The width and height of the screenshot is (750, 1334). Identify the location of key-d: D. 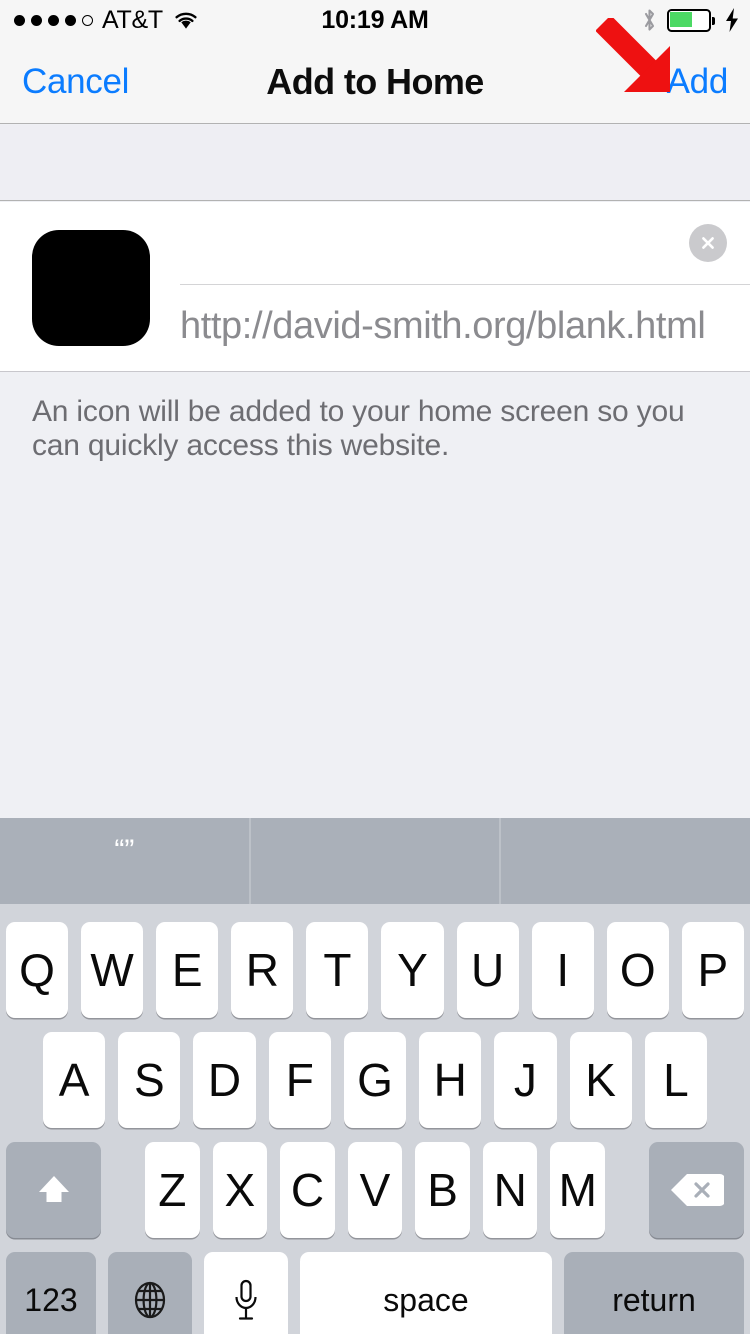
(224, 1080).